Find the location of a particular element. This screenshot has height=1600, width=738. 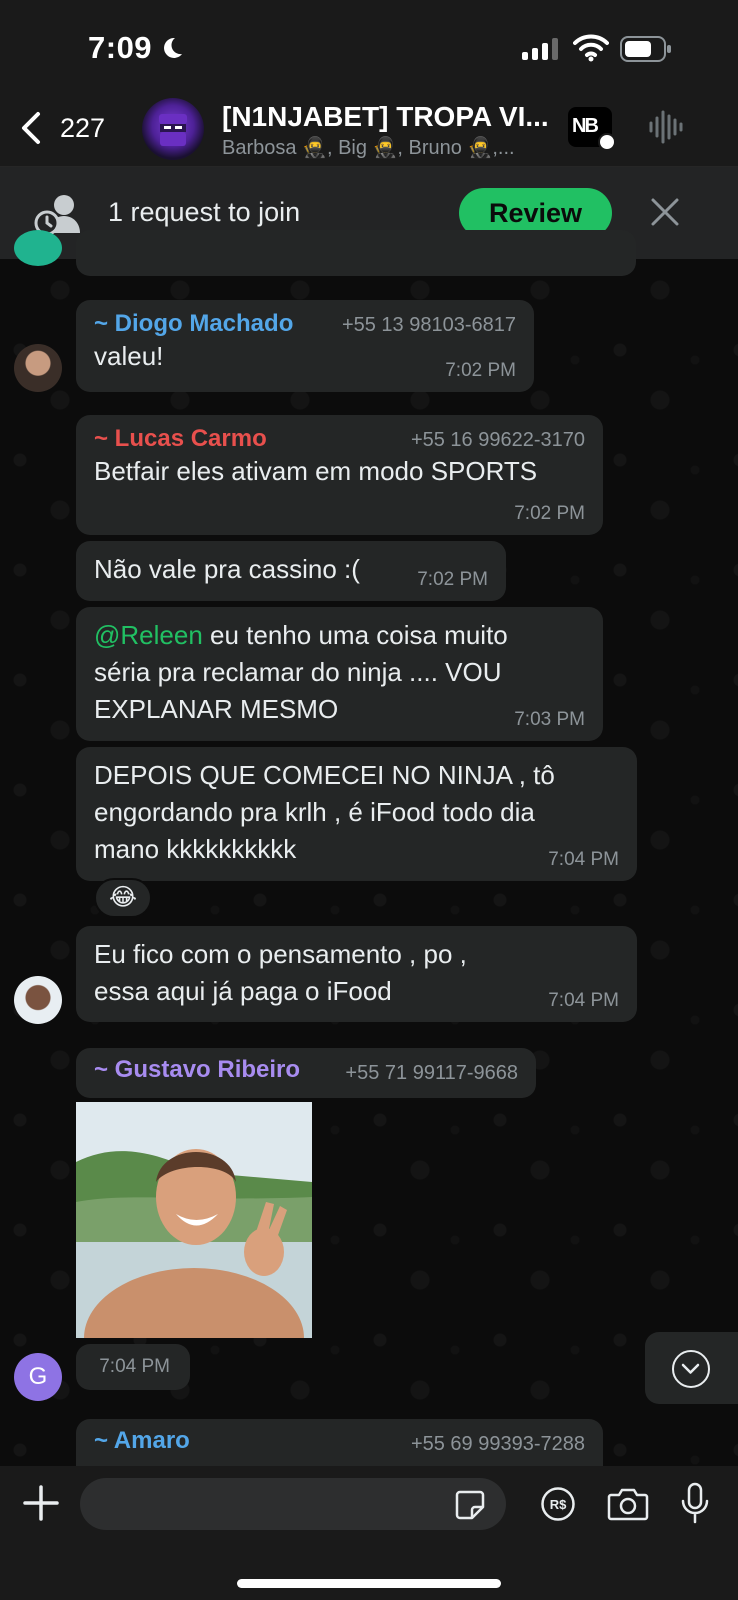

message-text: Betfair eles ativam em modo SPORTS is located at coordinates (316, 471).